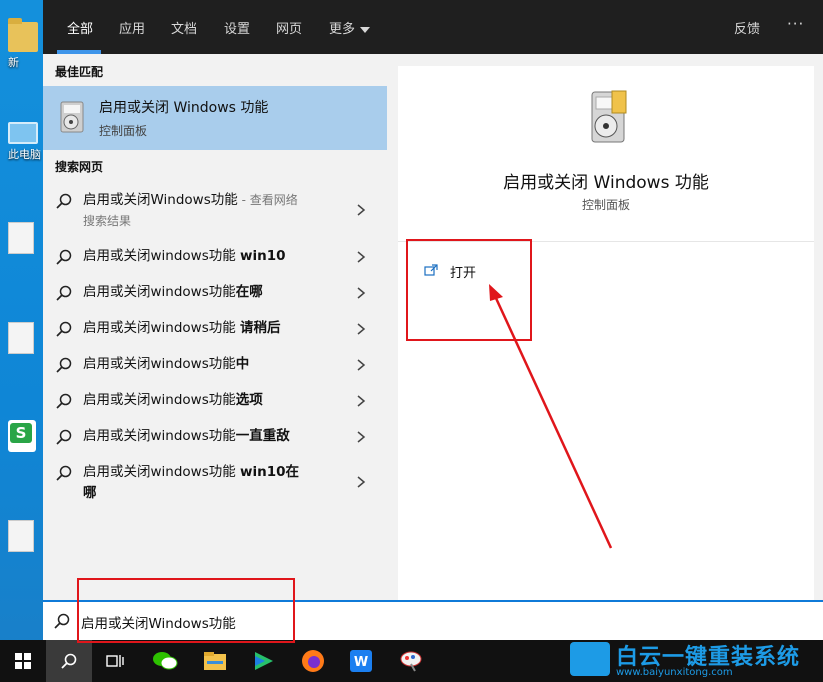 Image resolution: width=823 pixels, height=682 pixels. I want to click on web-result-bold: 选项, so click(249, 400).